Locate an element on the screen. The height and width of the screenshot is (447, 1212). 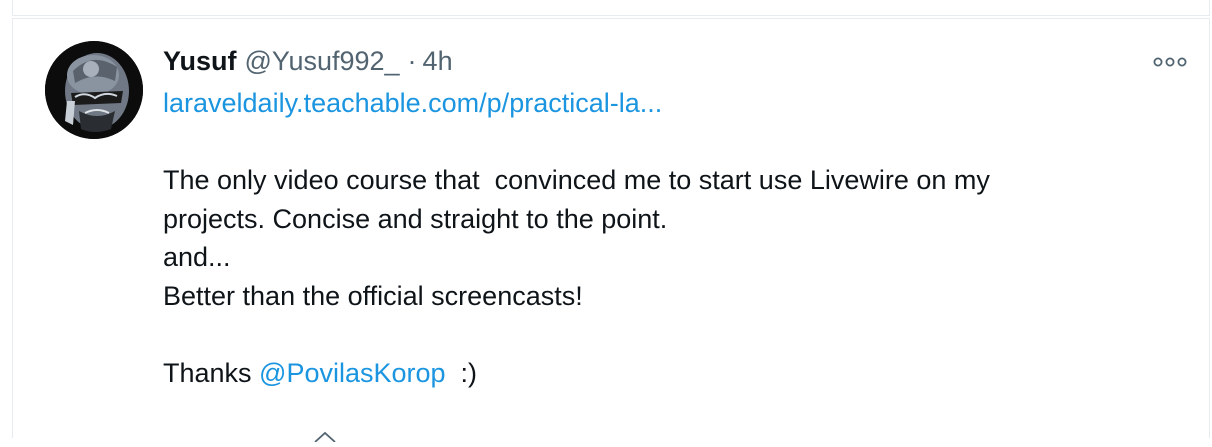
more-horizontal-icon is located at coordinates (1170, 61).